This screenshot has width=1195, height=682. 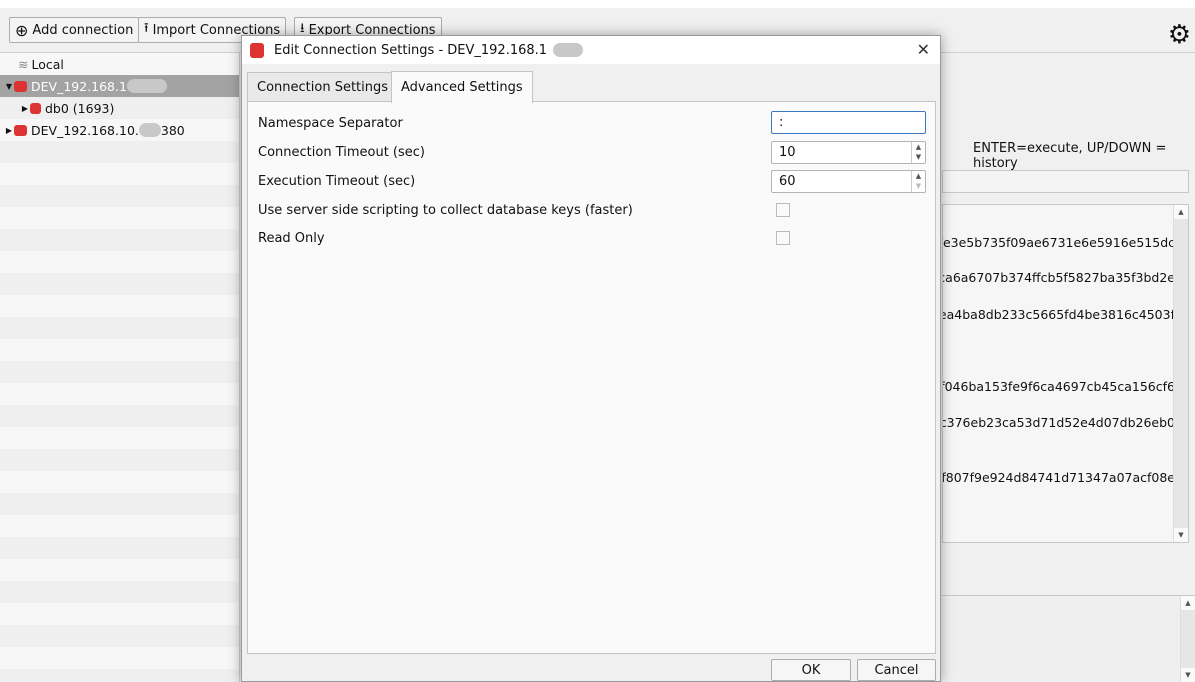 What do you see at coordinates (1058, 422) in the screenshot?
I see `output-line: 2f7c376eb23ca53d71d52e4d07db26eb0` at bounding box center [1058, 422].